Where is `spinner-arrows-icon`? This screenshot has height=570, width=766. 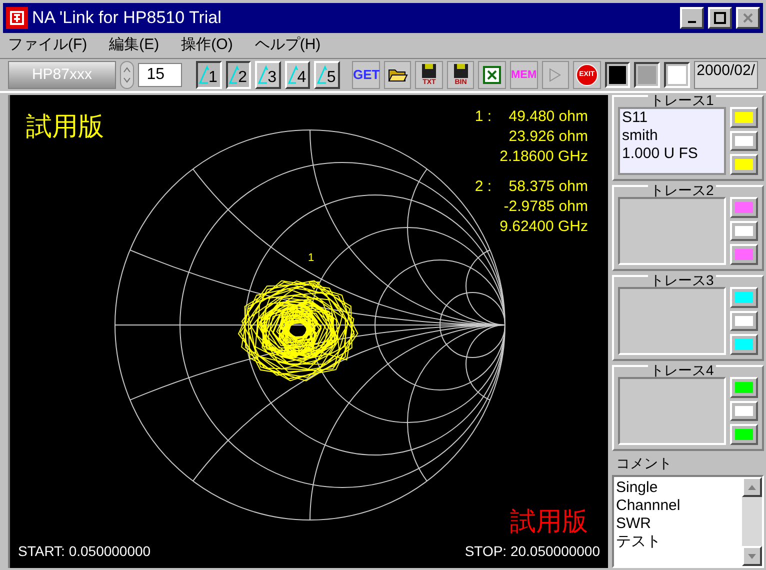
spinner-arrows-icon is located at coordinates (126, 75).